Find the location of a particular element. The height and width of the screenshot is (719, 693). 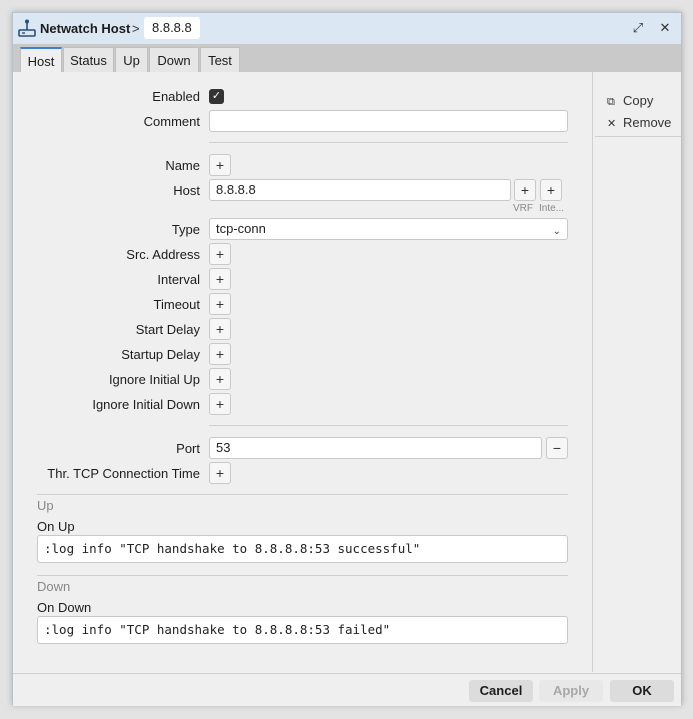

name-label: Name is located at coordinates (182, 165).